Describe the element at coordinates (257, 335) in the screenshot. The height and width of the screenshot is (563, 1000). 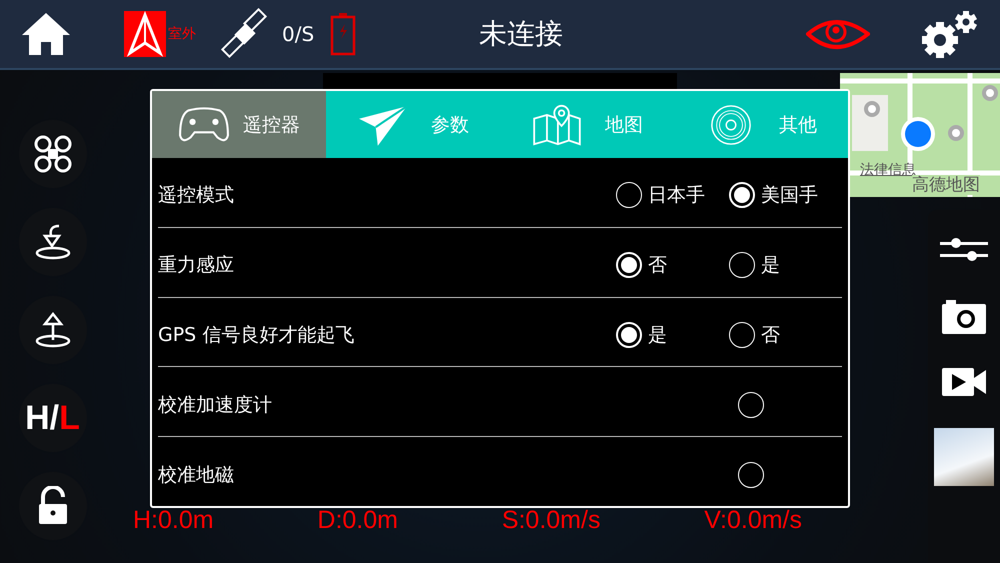
I see `setting-label: GPS 信号良好才能起飞` at that location.